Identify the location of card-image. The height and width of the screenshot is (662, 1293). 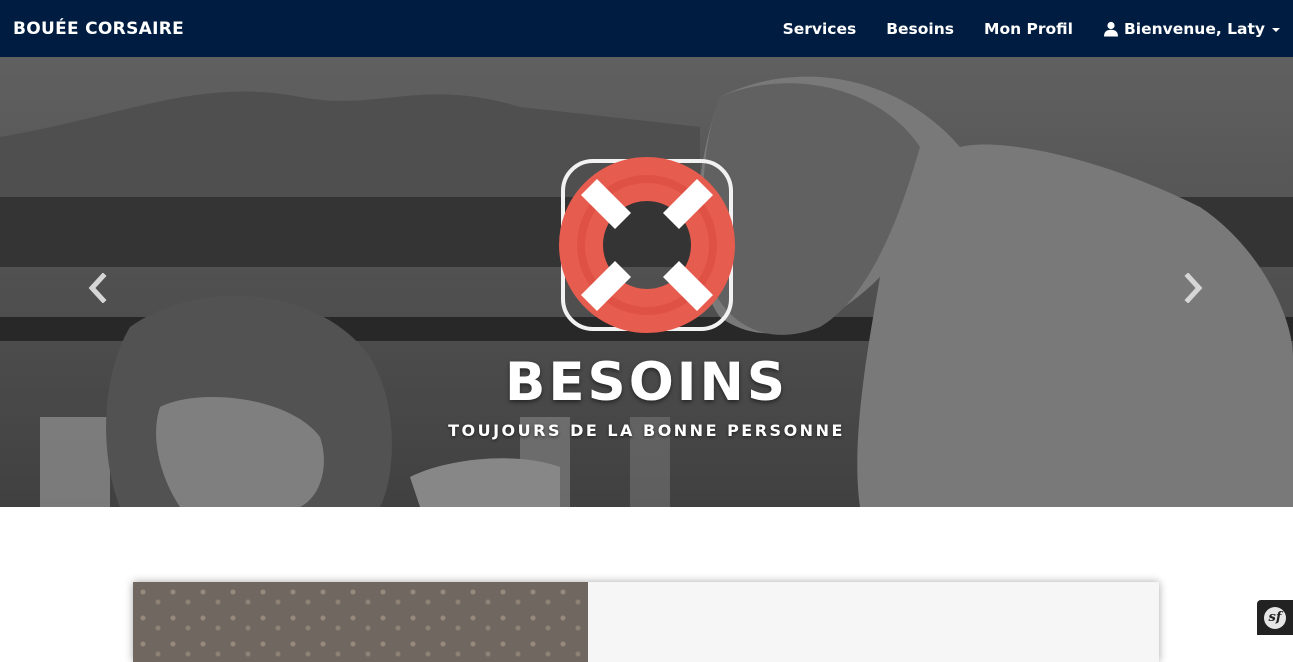
(360, 622).